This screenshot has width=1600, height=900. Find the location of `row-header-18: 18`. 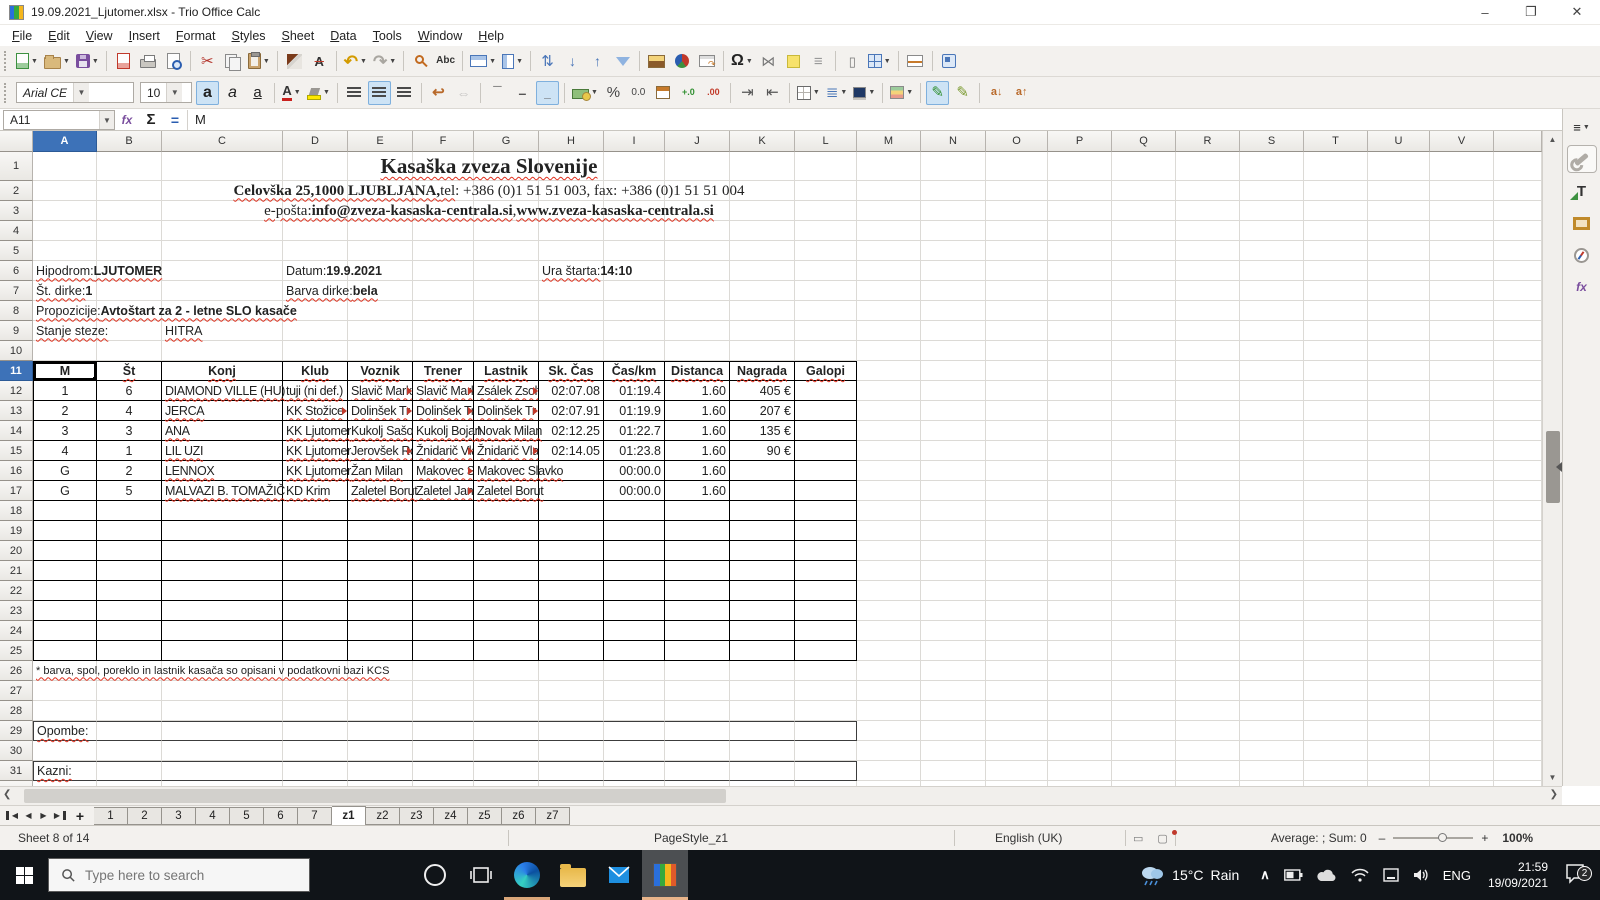

row-header-18: 18 is located at coordinates (16, 511).